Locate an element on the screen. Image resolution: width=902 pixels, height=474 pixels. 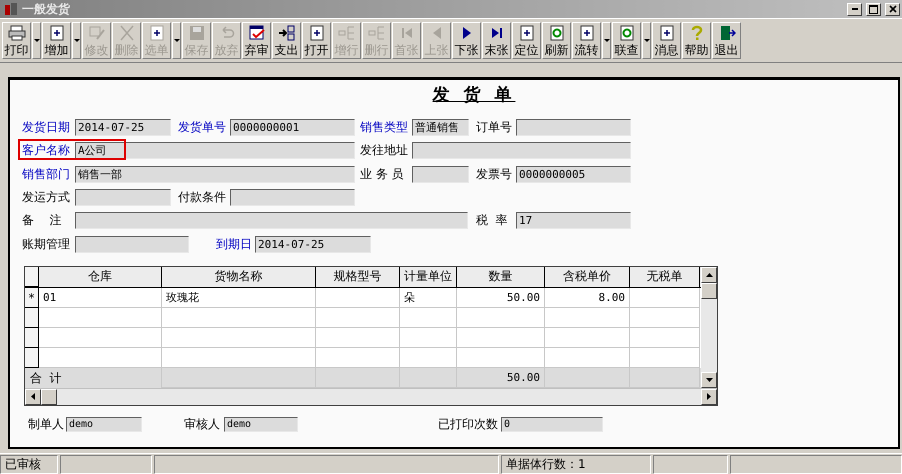
column-header: 数量 is located at coordinates (501, 276).